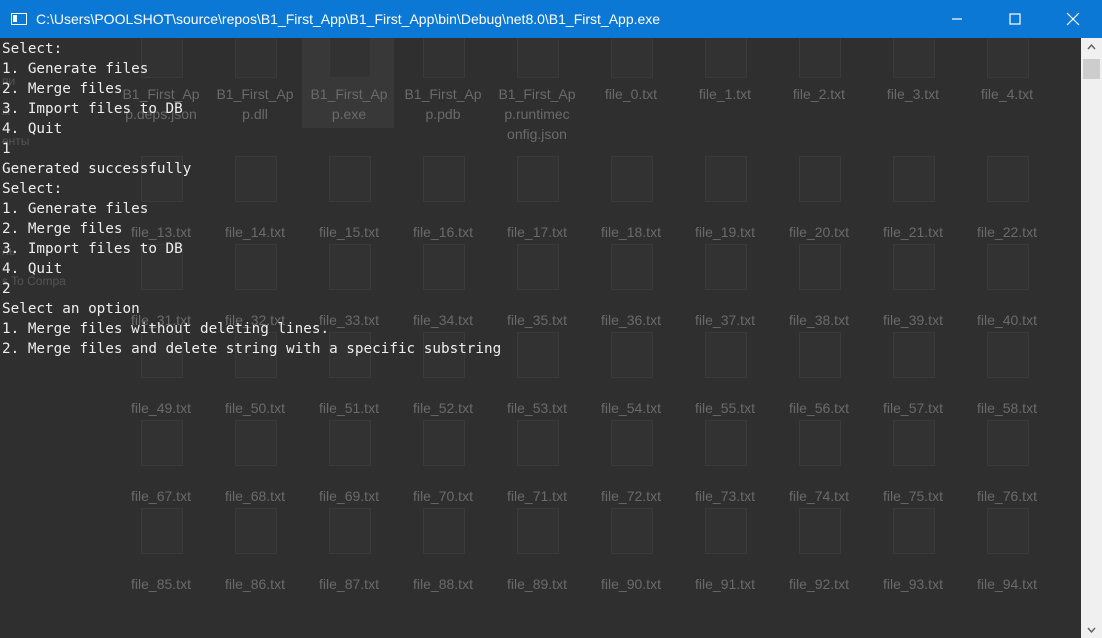 The image size is (1102, 638). I want to click on background-file-label: file_89.txt, so click(537, 584).